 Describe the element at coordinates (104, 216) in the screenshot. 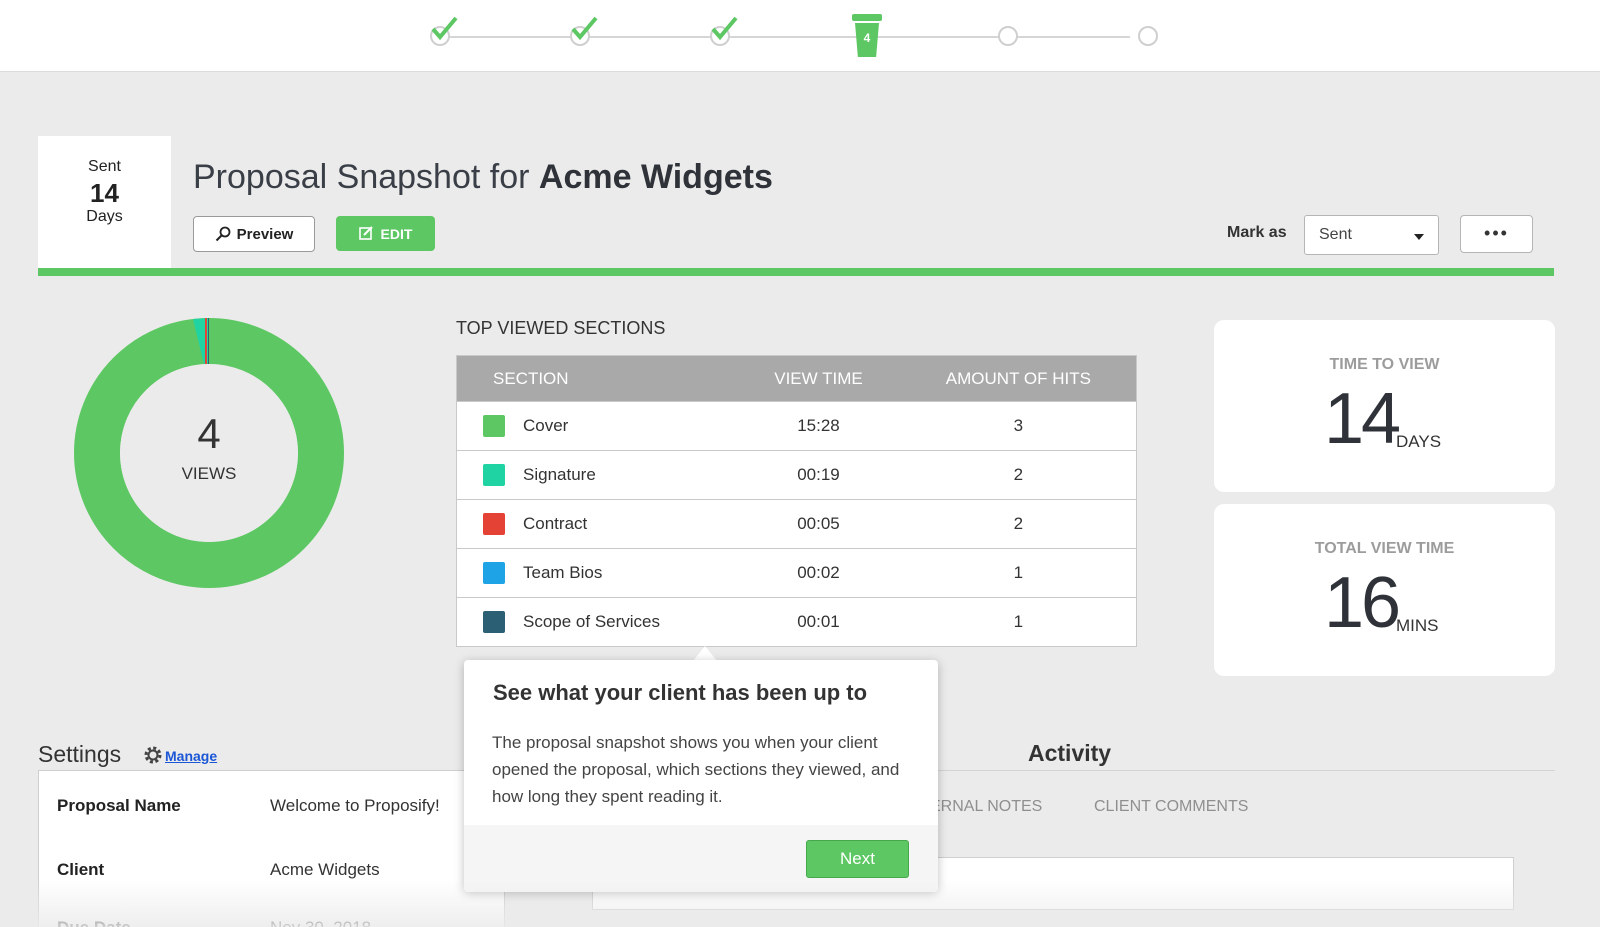

I see `sent-days-unit: Days` at that location.